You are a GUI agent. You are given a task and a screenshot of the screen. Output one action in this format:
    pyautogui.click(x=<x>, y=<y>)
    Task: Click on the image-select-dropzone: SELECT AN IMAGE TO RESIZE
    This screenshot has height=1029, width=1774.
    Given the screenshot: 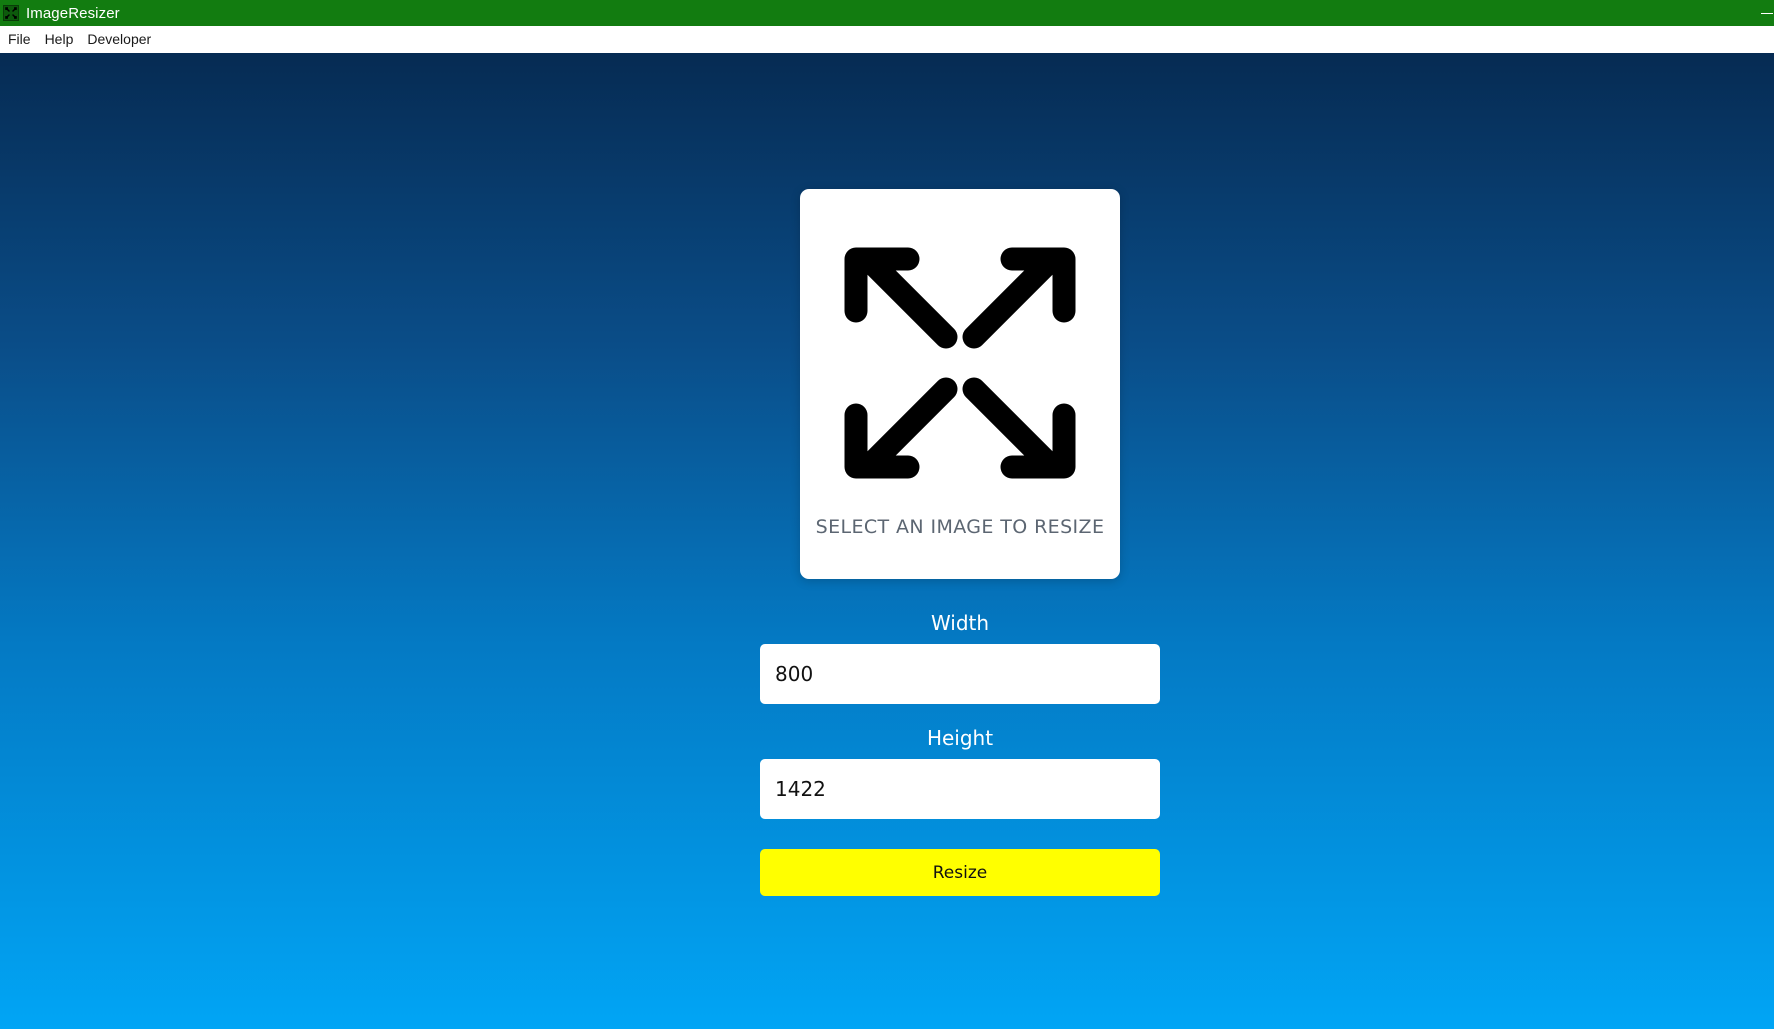 What is the action you would take?
    pyautogui.click(x=960, y=384)
    